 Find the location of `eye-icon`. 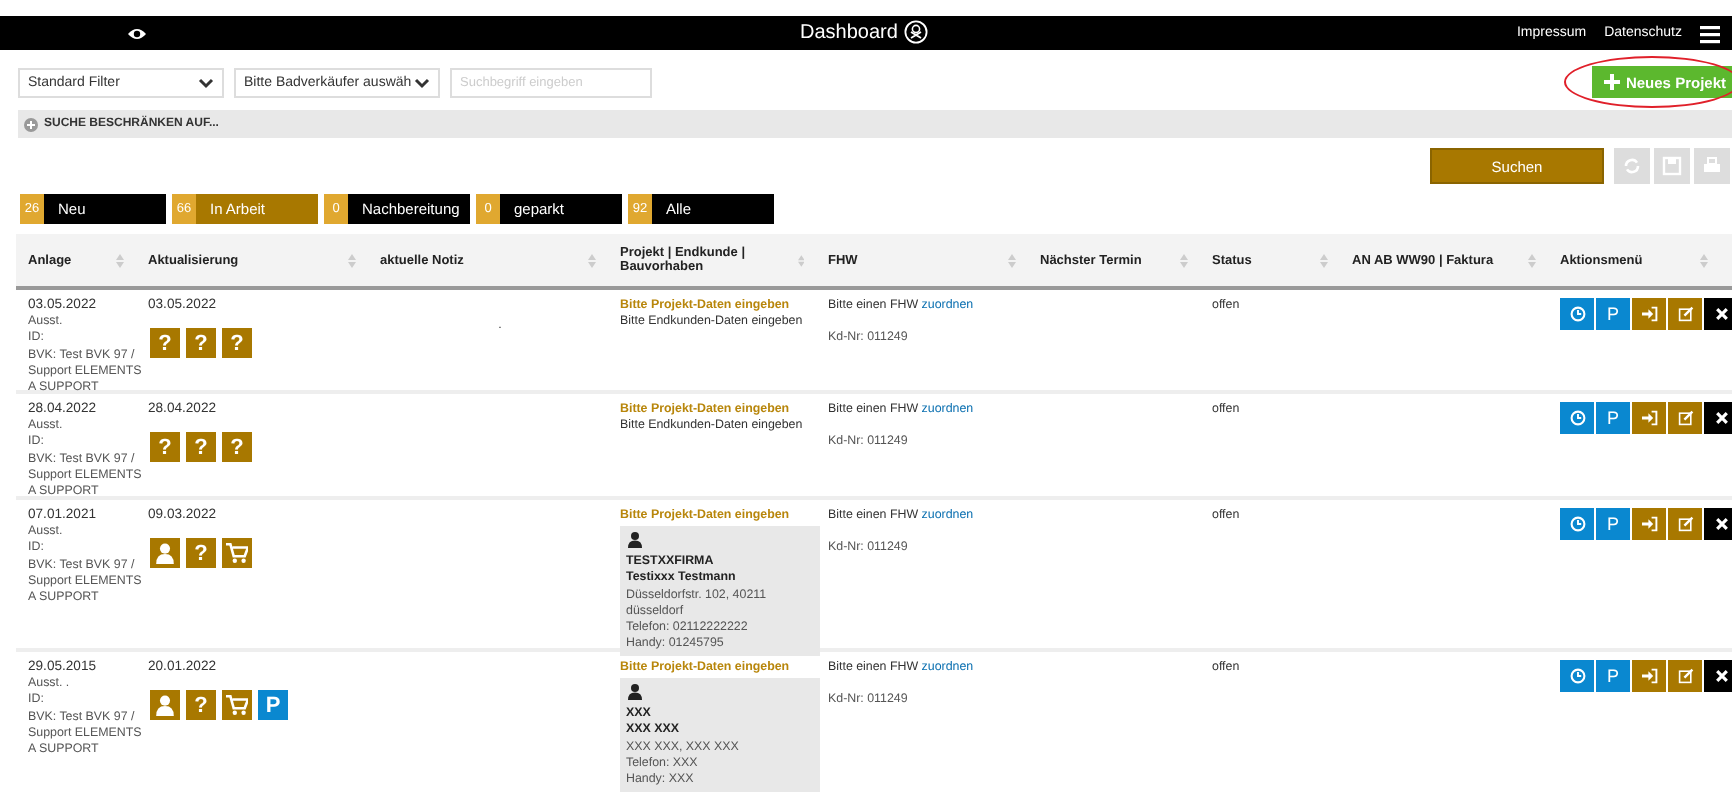

eye-icon is located at coordinates (137, 33).